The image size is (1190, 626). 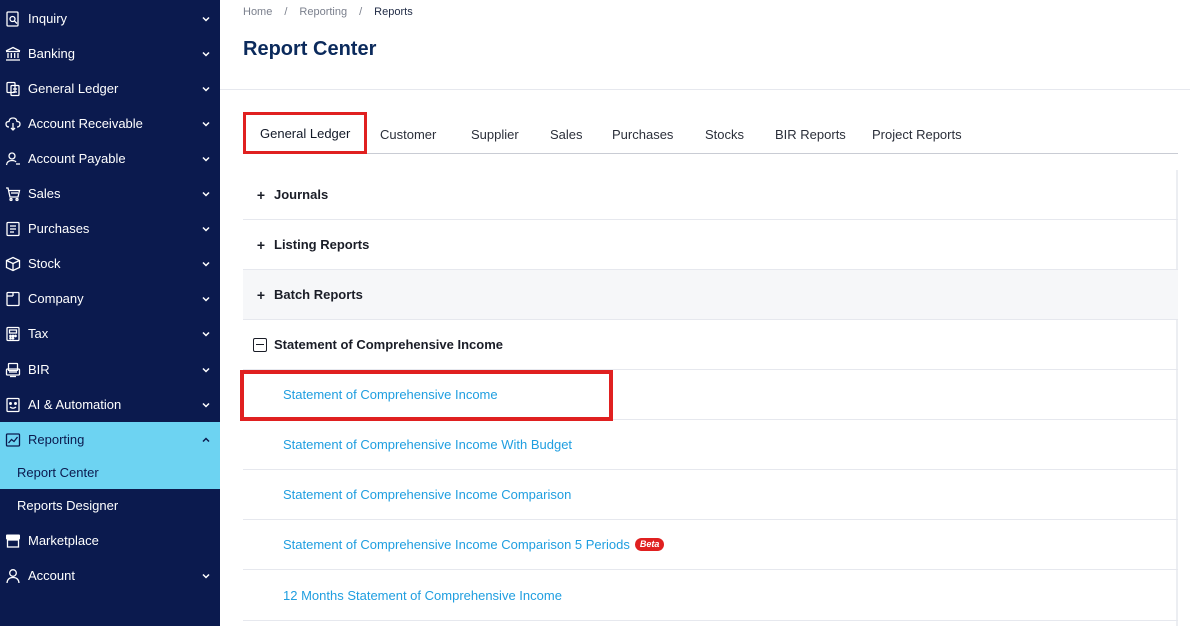 What do you see at coordinates (390, 394) in the screenshot?
I see `report-link-label: Statement of Comprehensive Income` at bounding box center [390, 394].